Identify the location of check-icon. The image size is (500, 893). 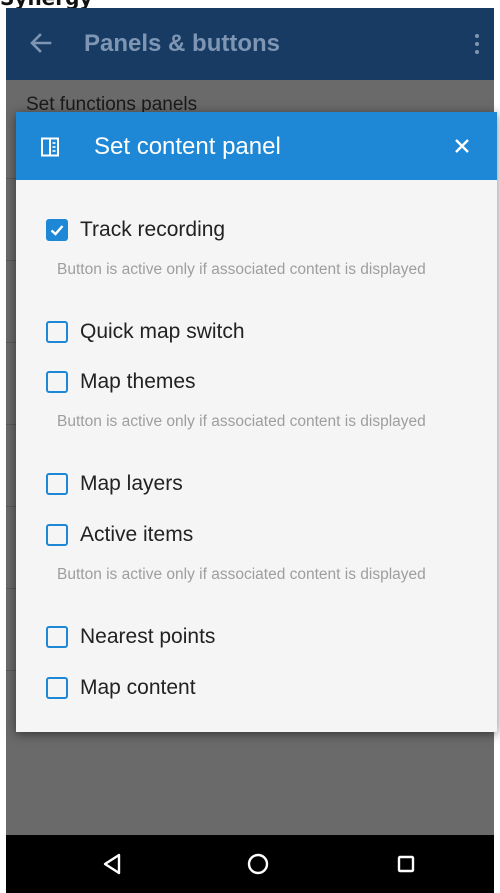
(57, 230).